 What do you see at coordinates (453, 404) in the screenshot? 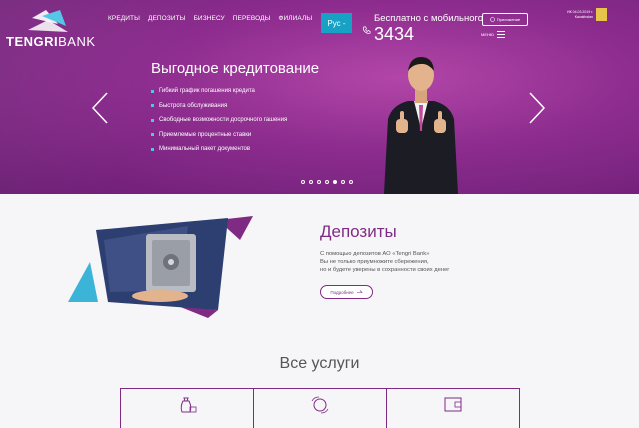
I see `wallet-icon` at bounding box center [453, 404].